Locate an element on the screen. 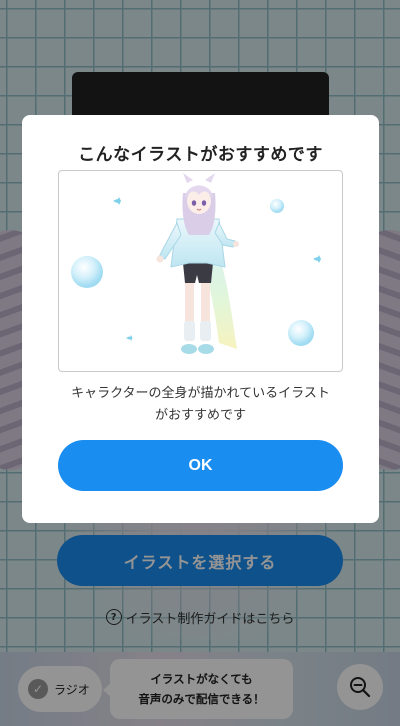 This screenshot has width=400, height=726. ok-button: OK is located at coordinates (200, 465).